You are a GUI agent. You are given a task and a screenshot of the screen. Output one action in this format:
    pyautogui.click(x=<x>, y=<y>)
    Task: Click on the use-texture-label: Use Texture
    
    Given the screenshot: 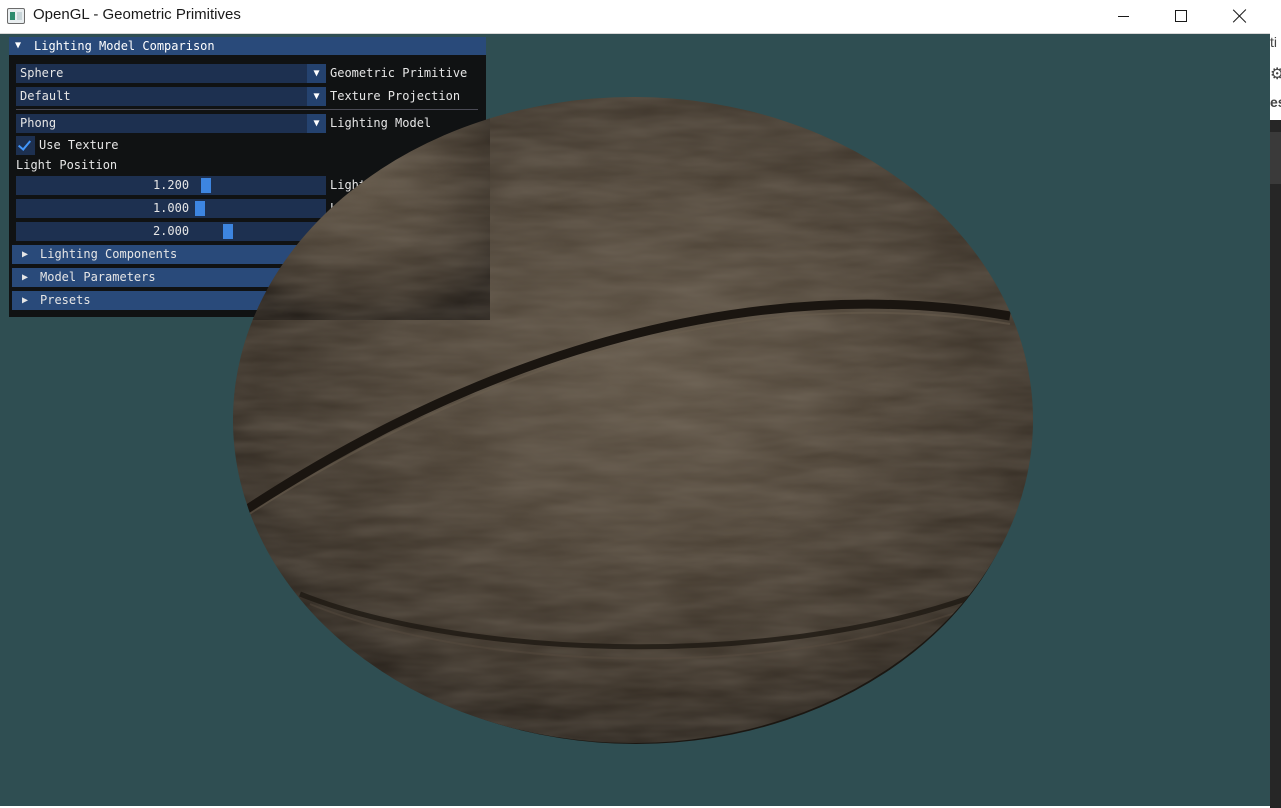 What is the action you would take?
    pyautogui.click(x=79, y=145)
    